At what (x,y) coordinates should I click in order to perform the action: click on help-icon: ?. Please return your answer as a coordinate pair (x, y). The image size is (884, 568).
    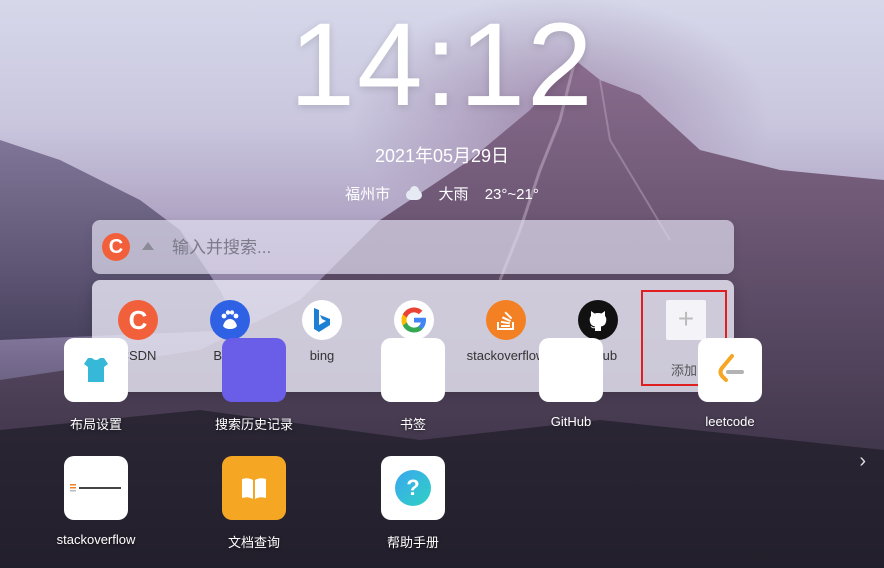
    Looking at the image, I should click on (413, 488).